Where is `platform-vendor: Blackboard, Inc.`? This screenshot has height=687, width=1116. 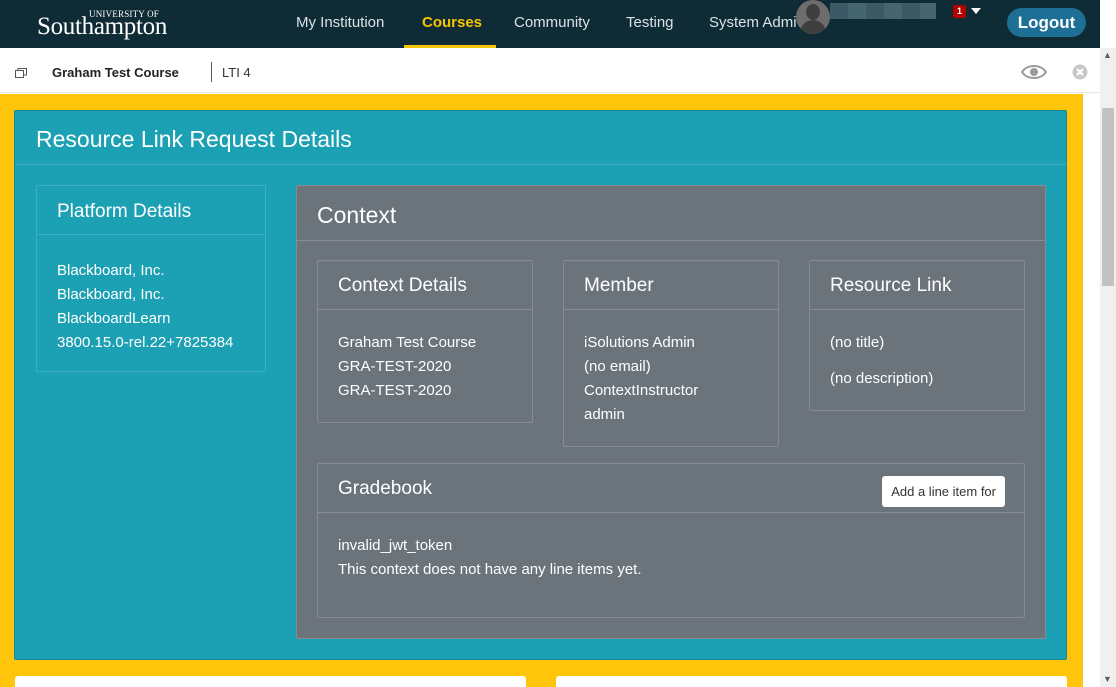
platform-vendor: Blackboard, Inc. is located at coordinates (111, 270).